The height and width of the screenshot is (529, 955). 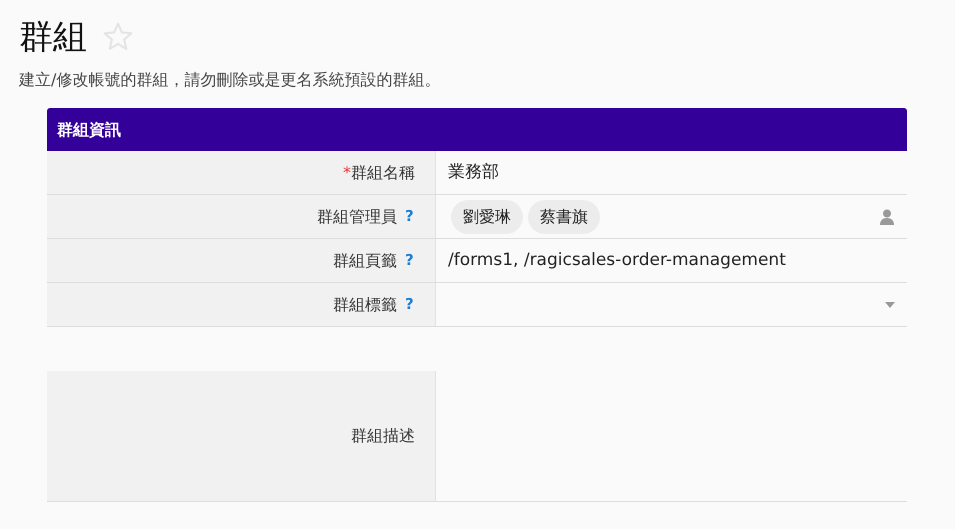 What do you see at coordinates (347, 173) in the screenshot?
I see `required-mark: *` at bounding box center [347, 173].